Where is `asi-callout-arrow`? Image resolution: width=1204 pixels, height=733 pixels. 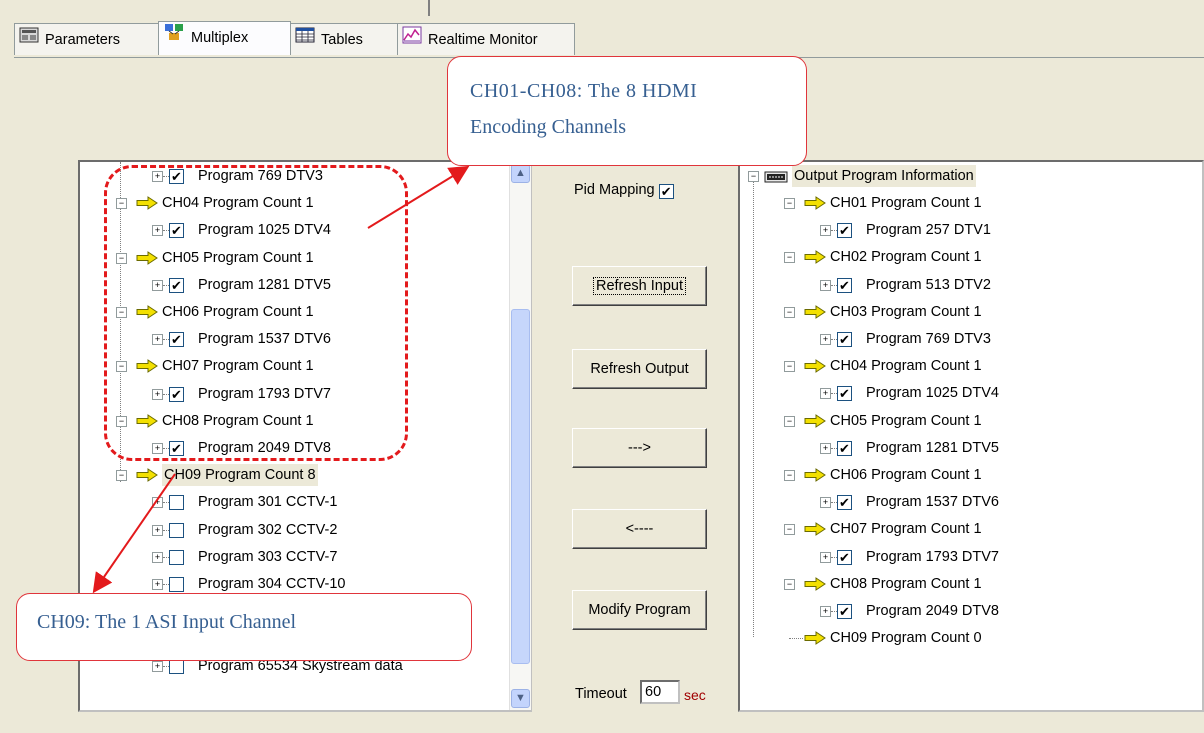 asi-callout-arrow is located at coordinates (134, 533).